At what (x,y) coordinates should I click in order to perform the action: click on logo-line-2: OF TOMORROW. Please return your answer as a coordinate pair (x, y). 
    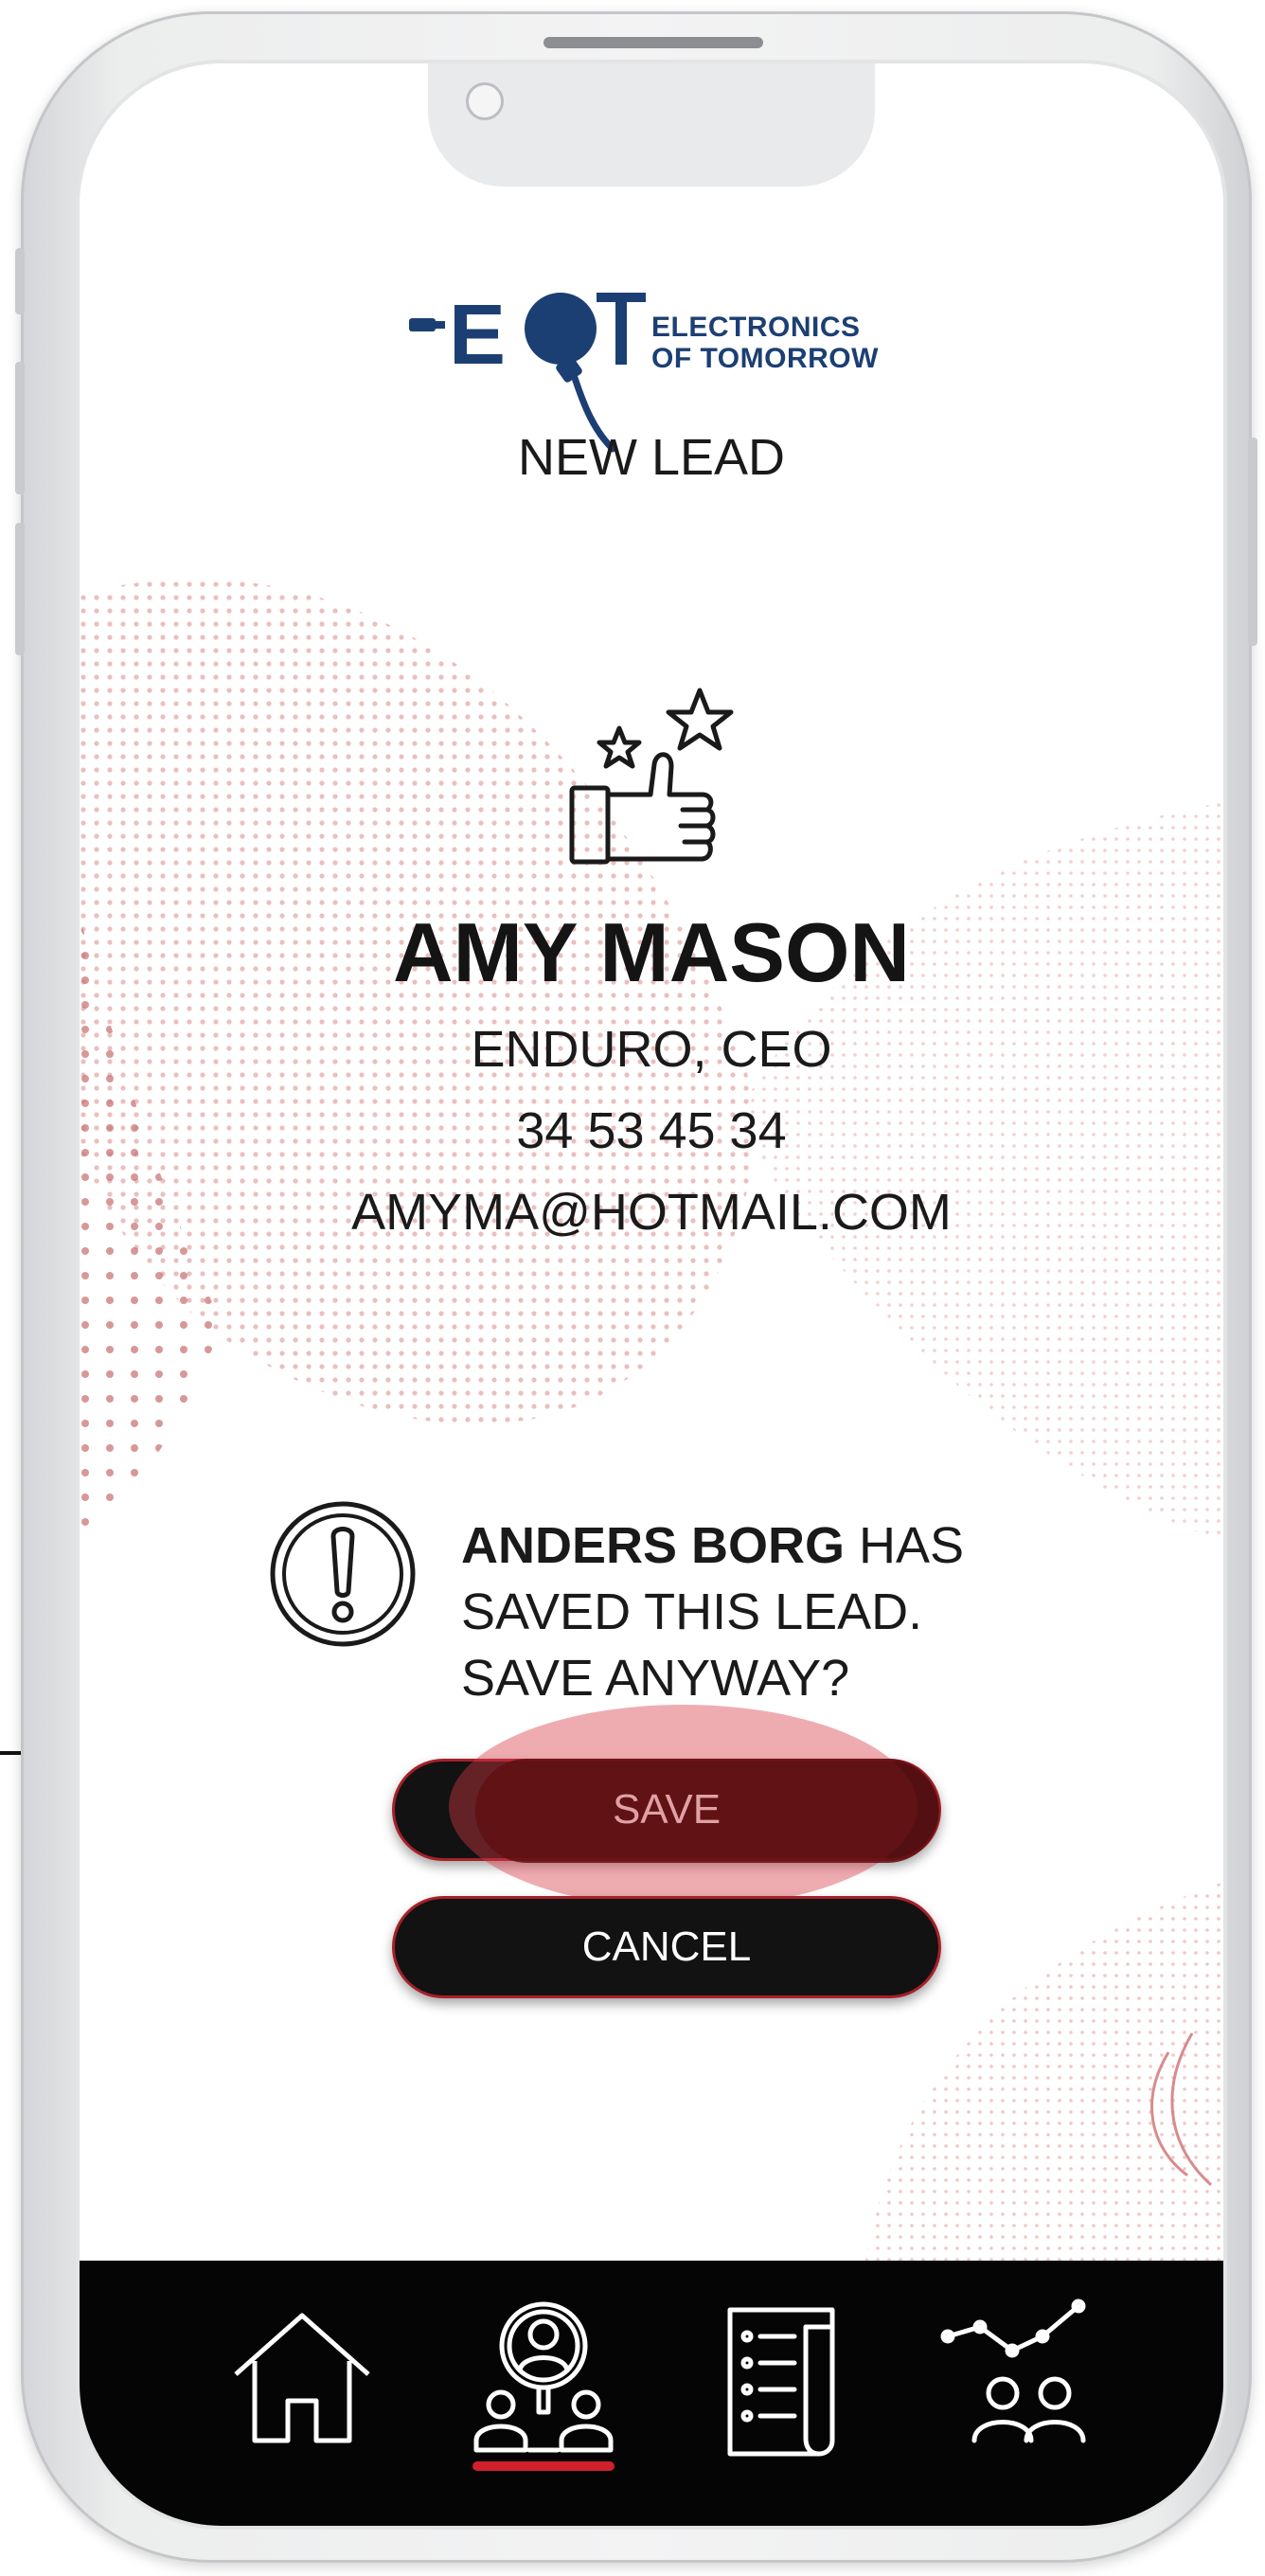
    Looking at the image, I should click on (765, 358).